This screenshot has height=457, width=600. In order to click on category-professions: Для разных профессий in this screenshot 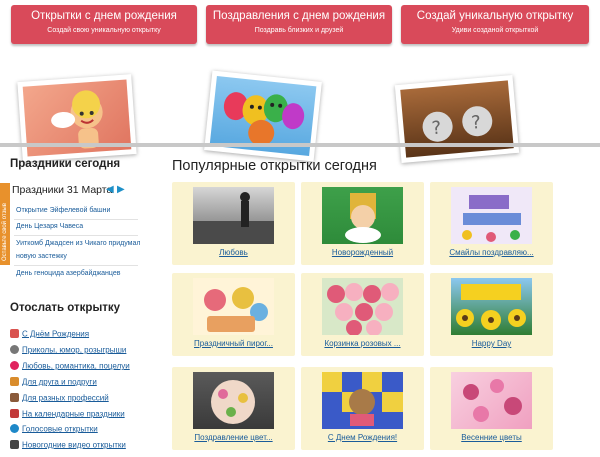, I will do `click(59, 399)`.